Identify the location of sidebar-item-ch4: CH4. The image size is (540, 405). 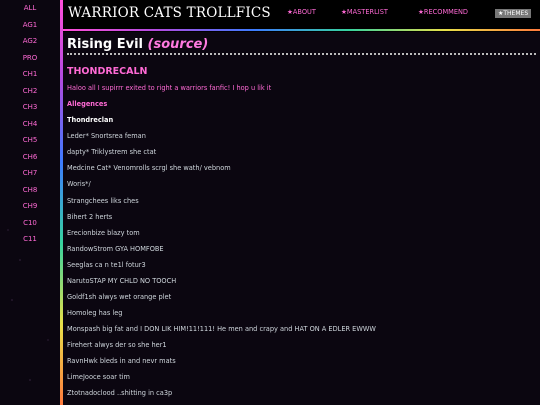
(30, 124).